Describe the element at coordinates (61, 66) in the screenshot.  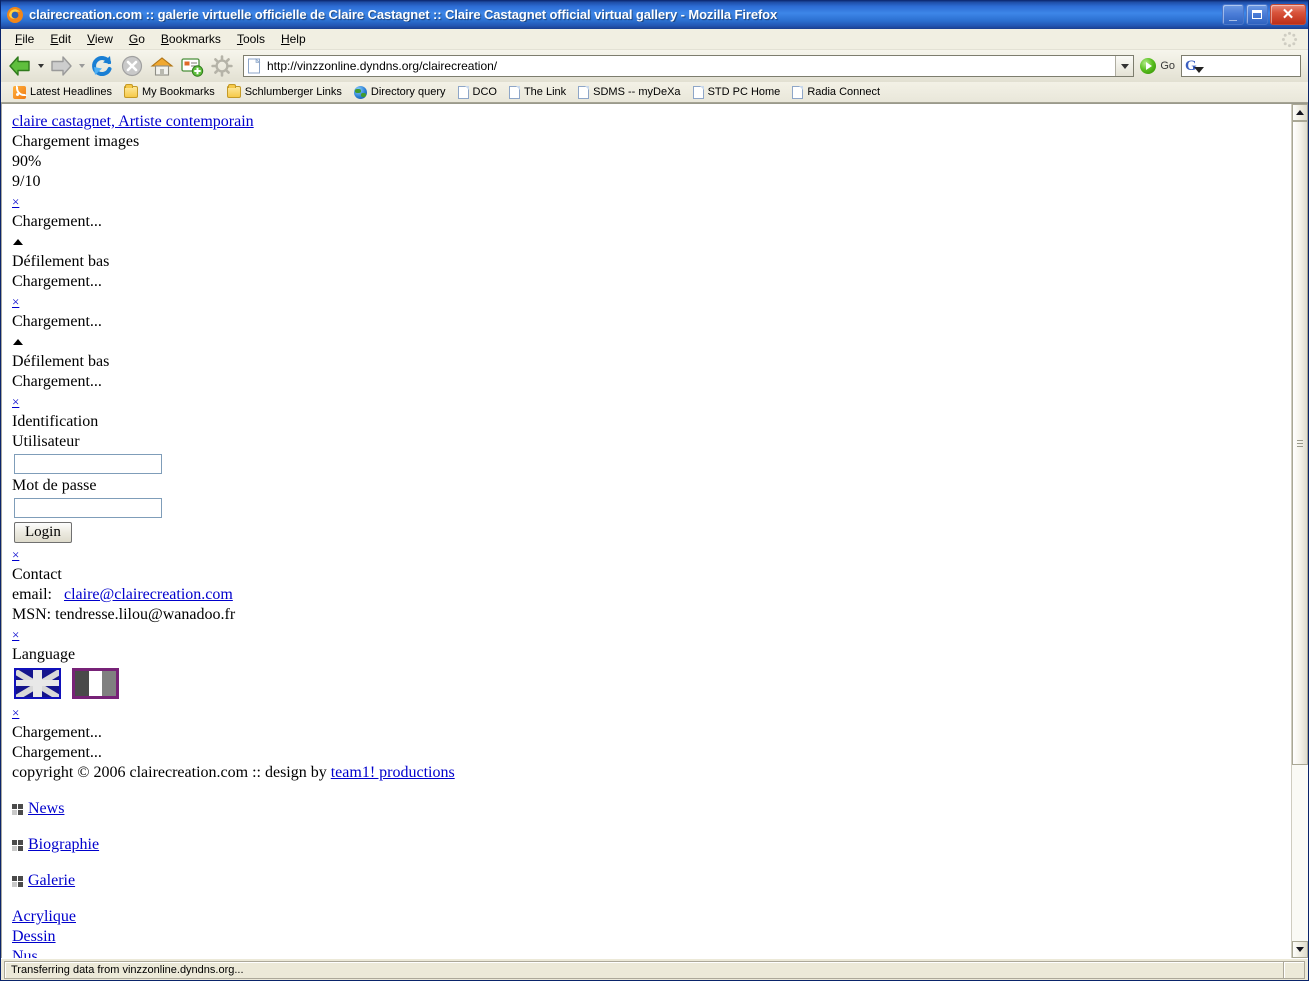
I see `forward-button` at that location.